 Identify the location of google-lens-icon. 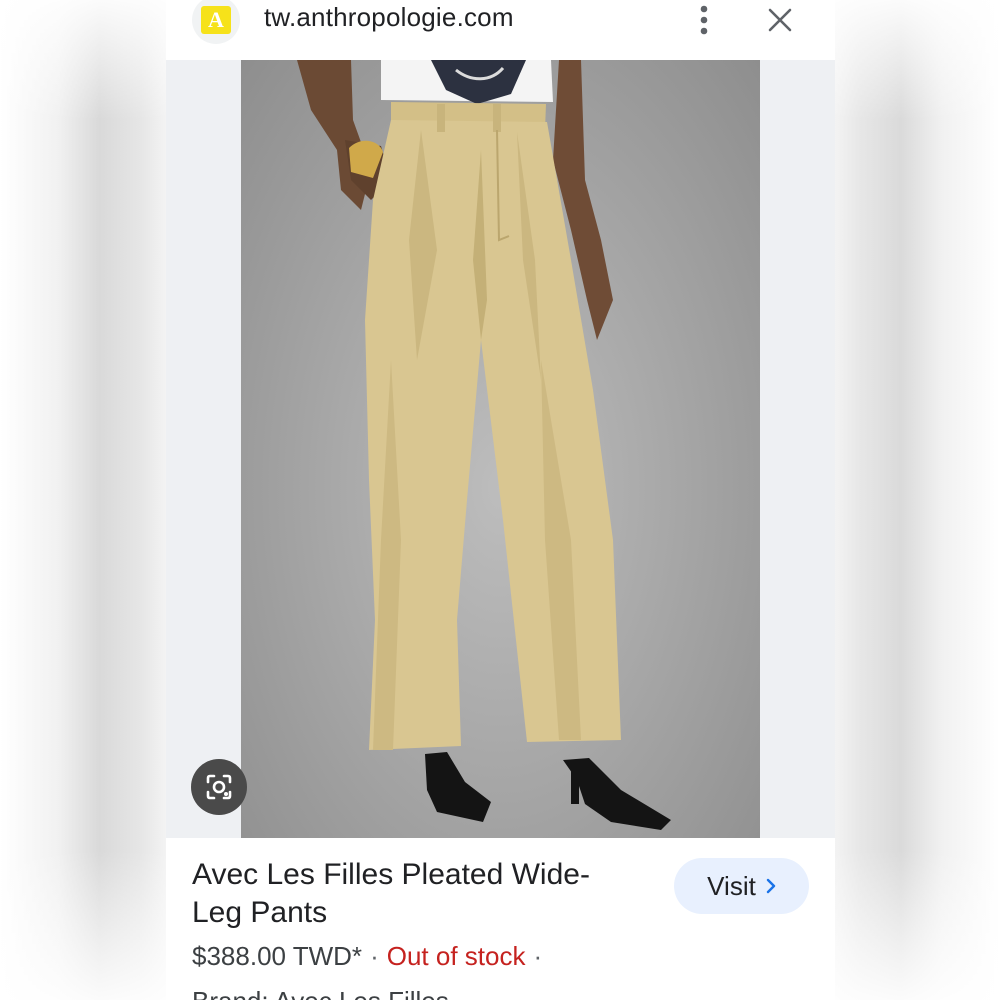
(219, 787).